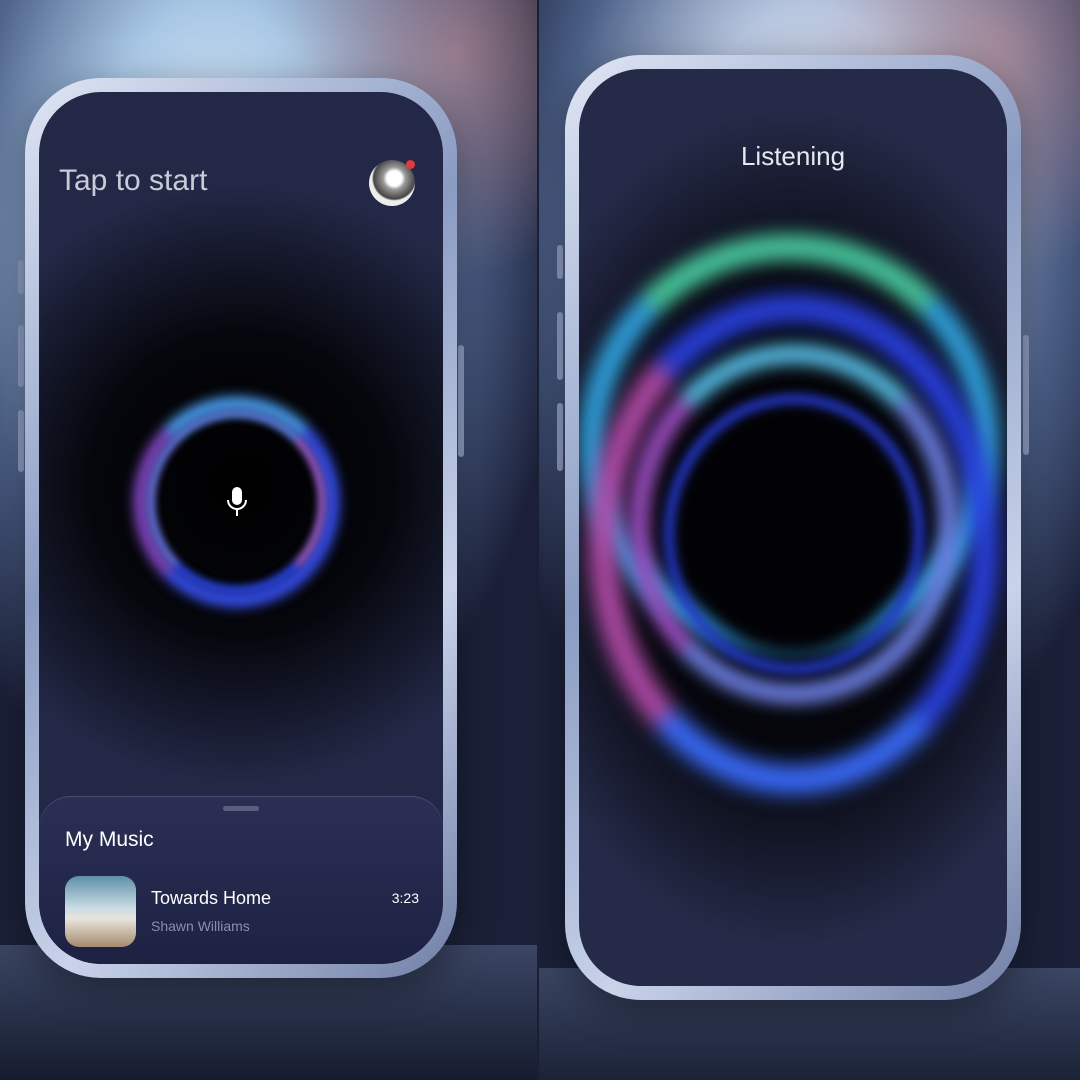 Image resolution: width=1080 pixels, height=1080 pixels. Describe the element at coordinates (109, 839) in the screenshot. I see `section-heading: My Music` at that location.